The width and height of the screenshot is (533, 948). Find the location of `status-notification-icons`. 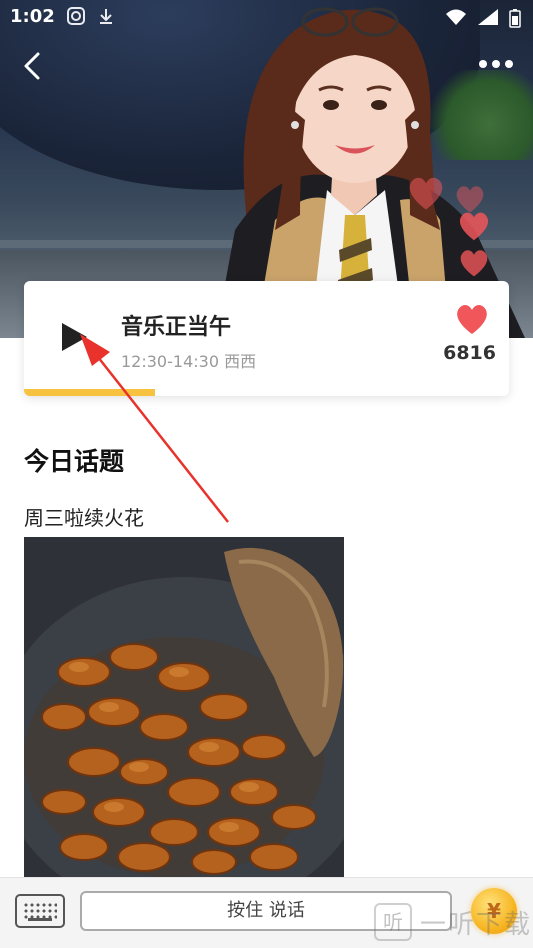

status-notification-icons is located at coordinates (91, 16).